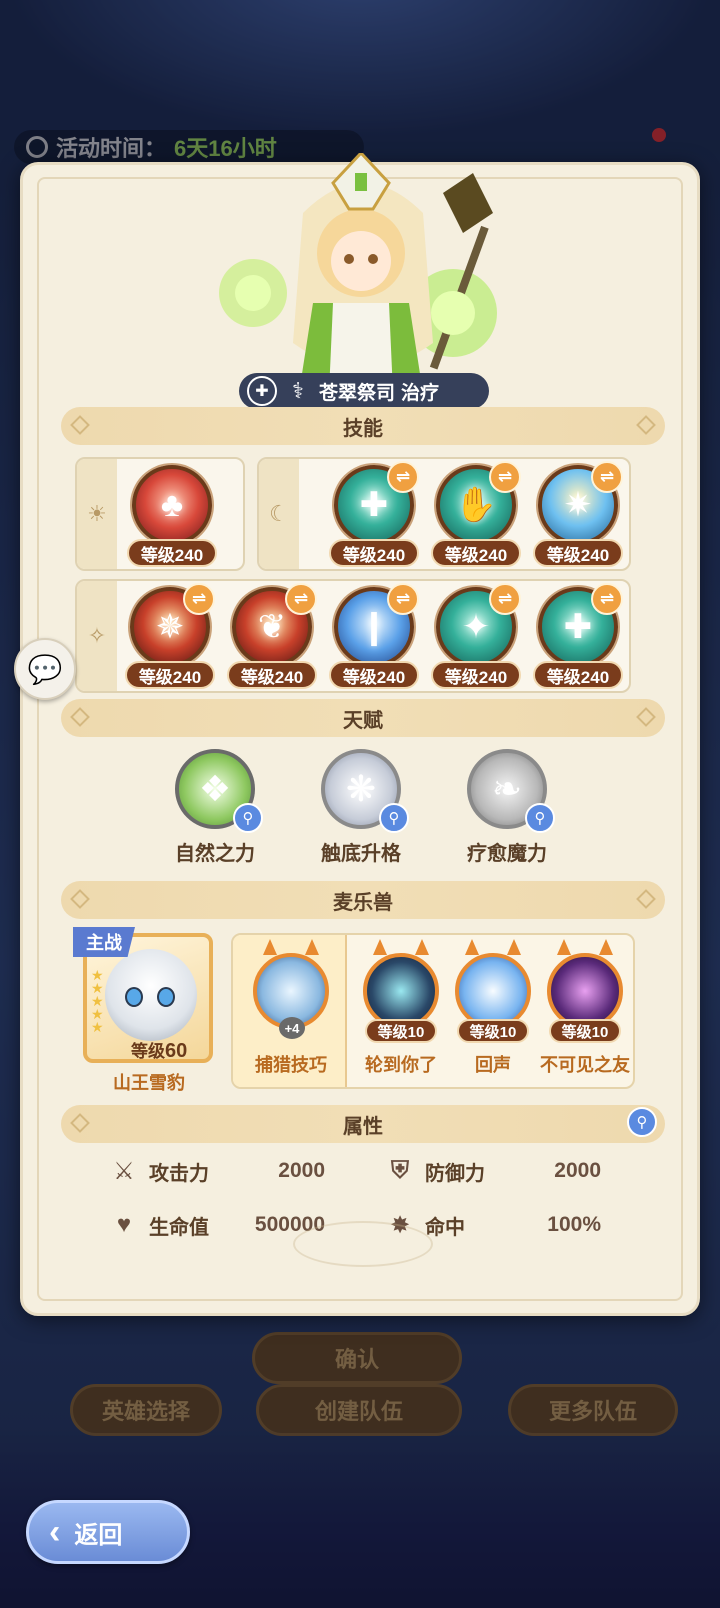 The height and width of the screenshot is (1608, 720). I want to click on talent-name: 疗愈魔力, so click(507, 854).